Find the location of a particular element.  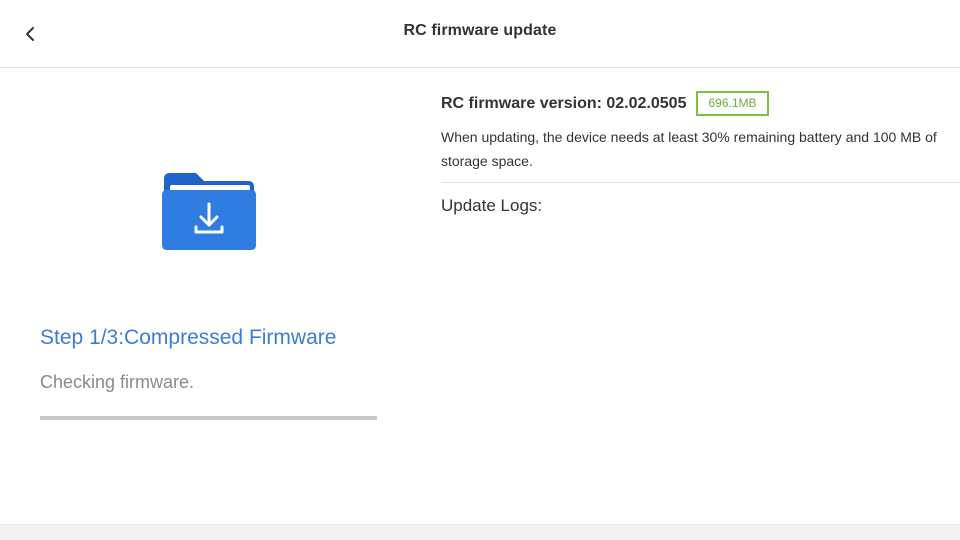

header-bar: RC firmware update is located at coordinates (480, 34).